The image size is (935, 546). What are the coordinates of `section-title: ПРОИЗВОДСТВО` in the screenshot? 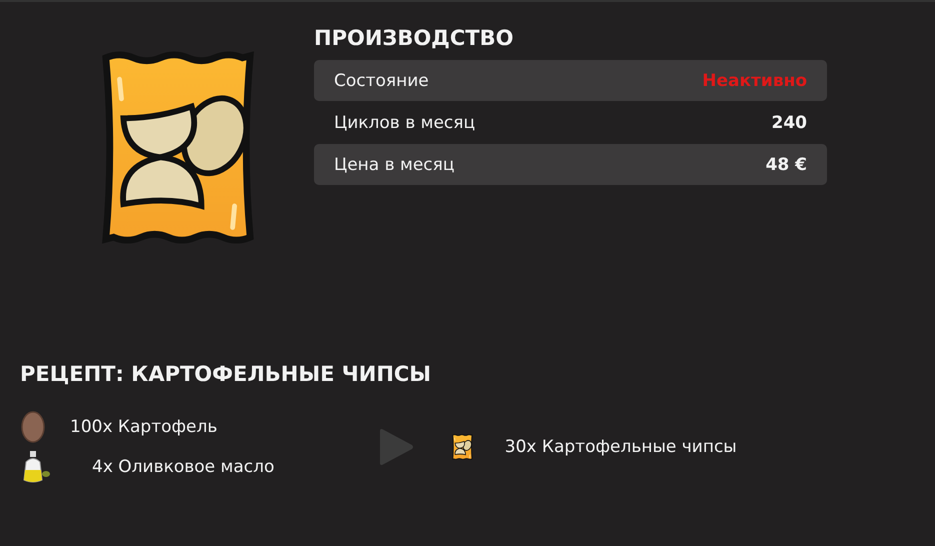 It's located at (414, 38).